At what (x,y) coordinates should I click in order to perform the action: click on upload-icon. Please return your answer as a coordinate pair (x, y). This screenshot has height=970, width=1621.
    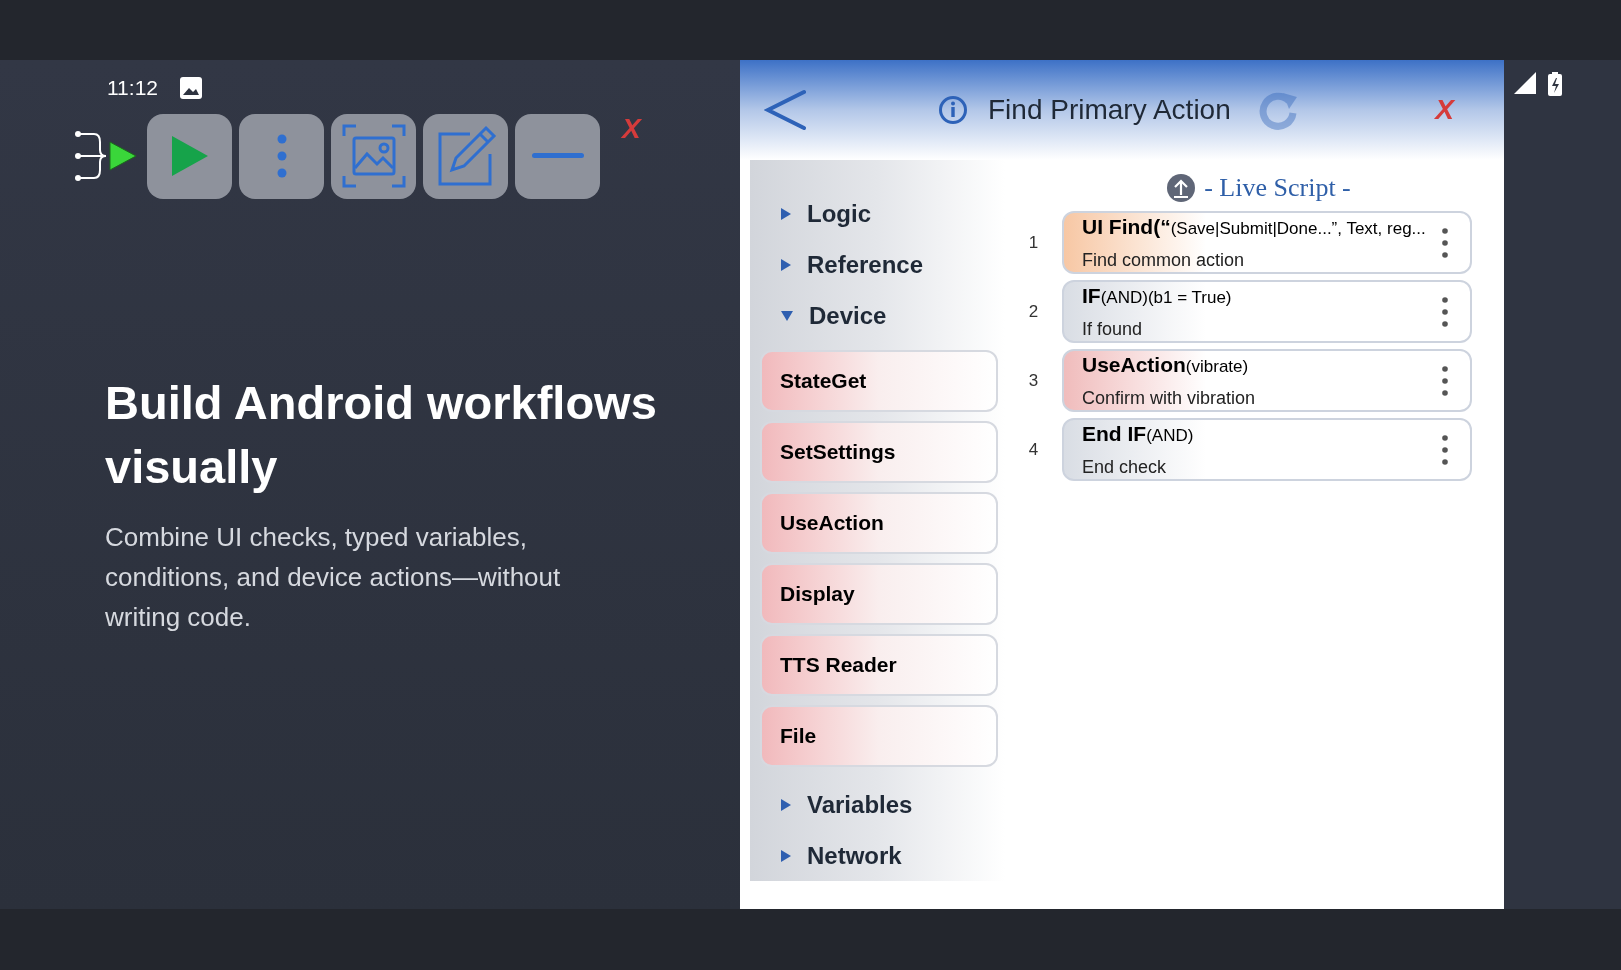
    Looking at the image, I should click on (1181, 187).